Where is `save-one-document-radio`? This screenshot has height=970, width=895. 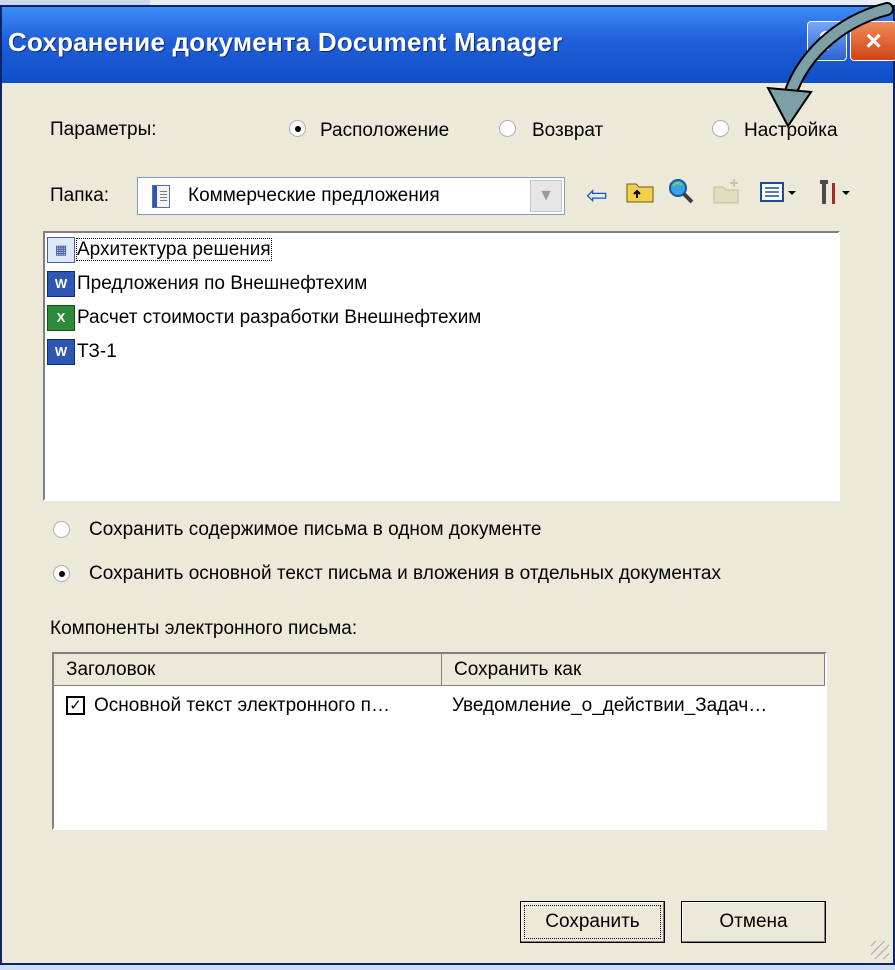 save-one-document-radio is located at coordinates (61, 529).